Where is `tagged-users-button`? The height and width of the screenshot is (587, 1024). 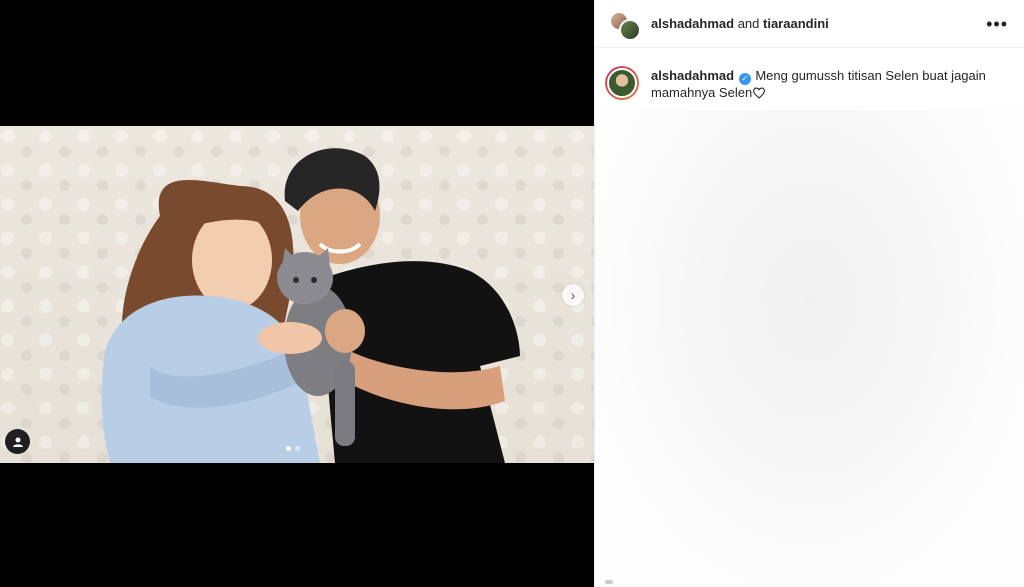
tagged-users-button is located at coordinates (17, 441).